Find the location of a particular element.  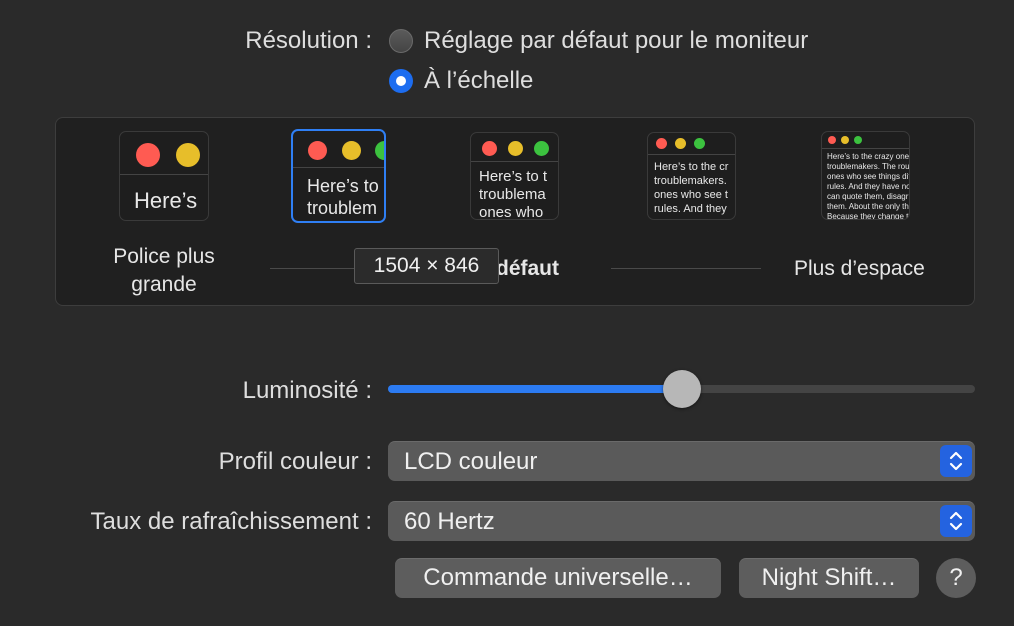

thumbnail-sample-text: Here’s to troublem is located at coordinates (343, 197).